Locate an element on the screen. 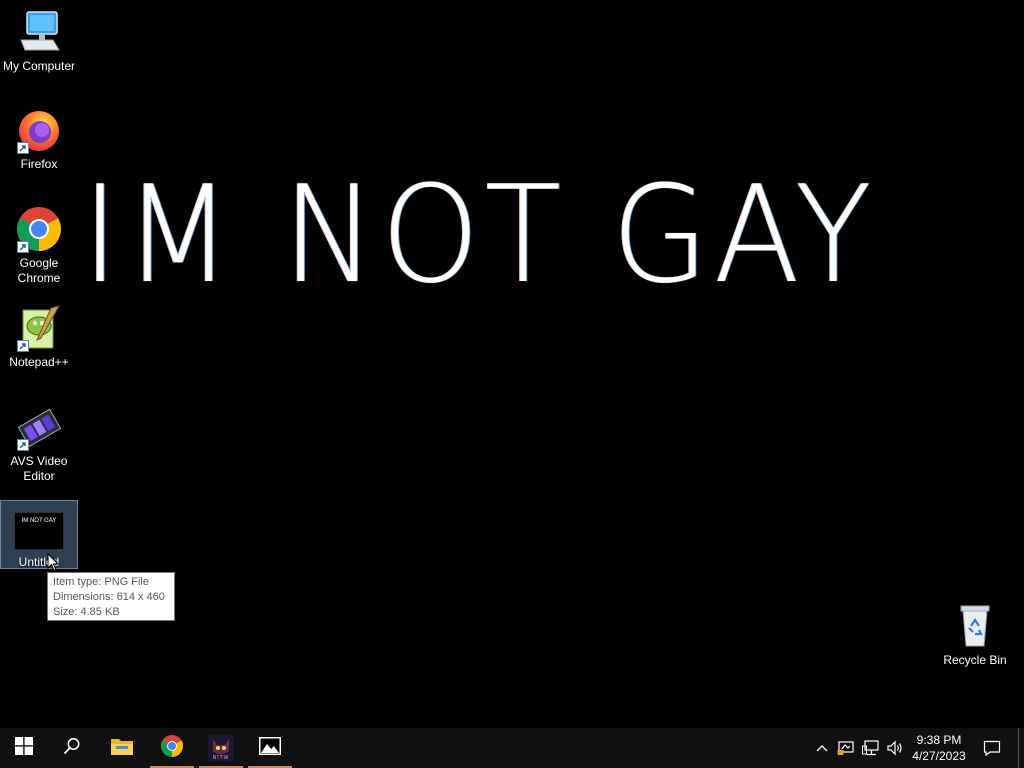 The height and width of the screenshot is (768, 1024). desktop-icon-firefox: Firefox is located at coordinates (39, 139).